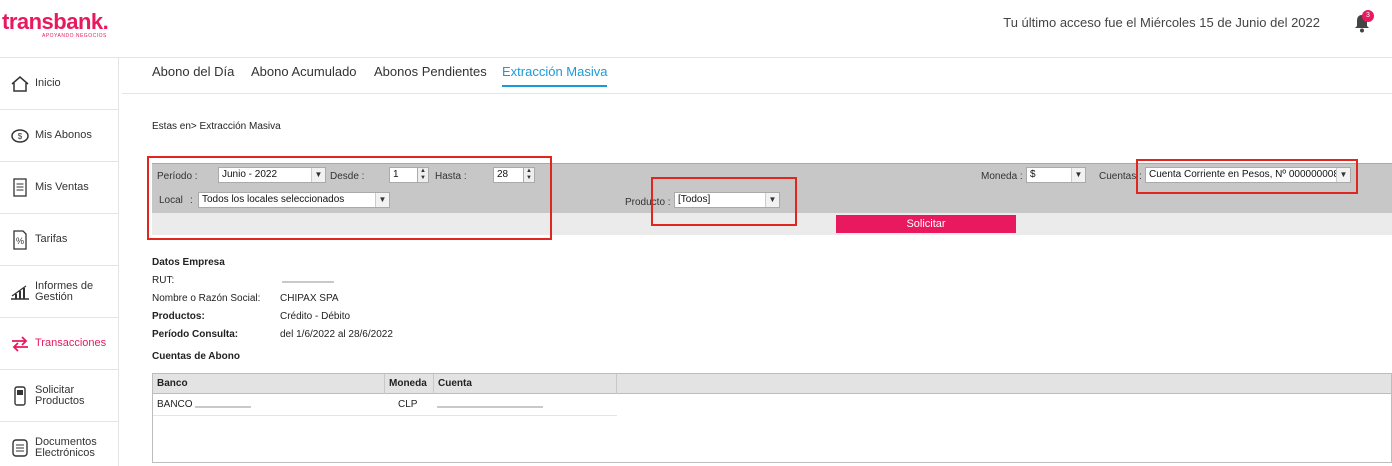 This screenshot has width=1392, height=466. I want to click on periodo-consulta-label: Período Consulta:, so click(195, 334).